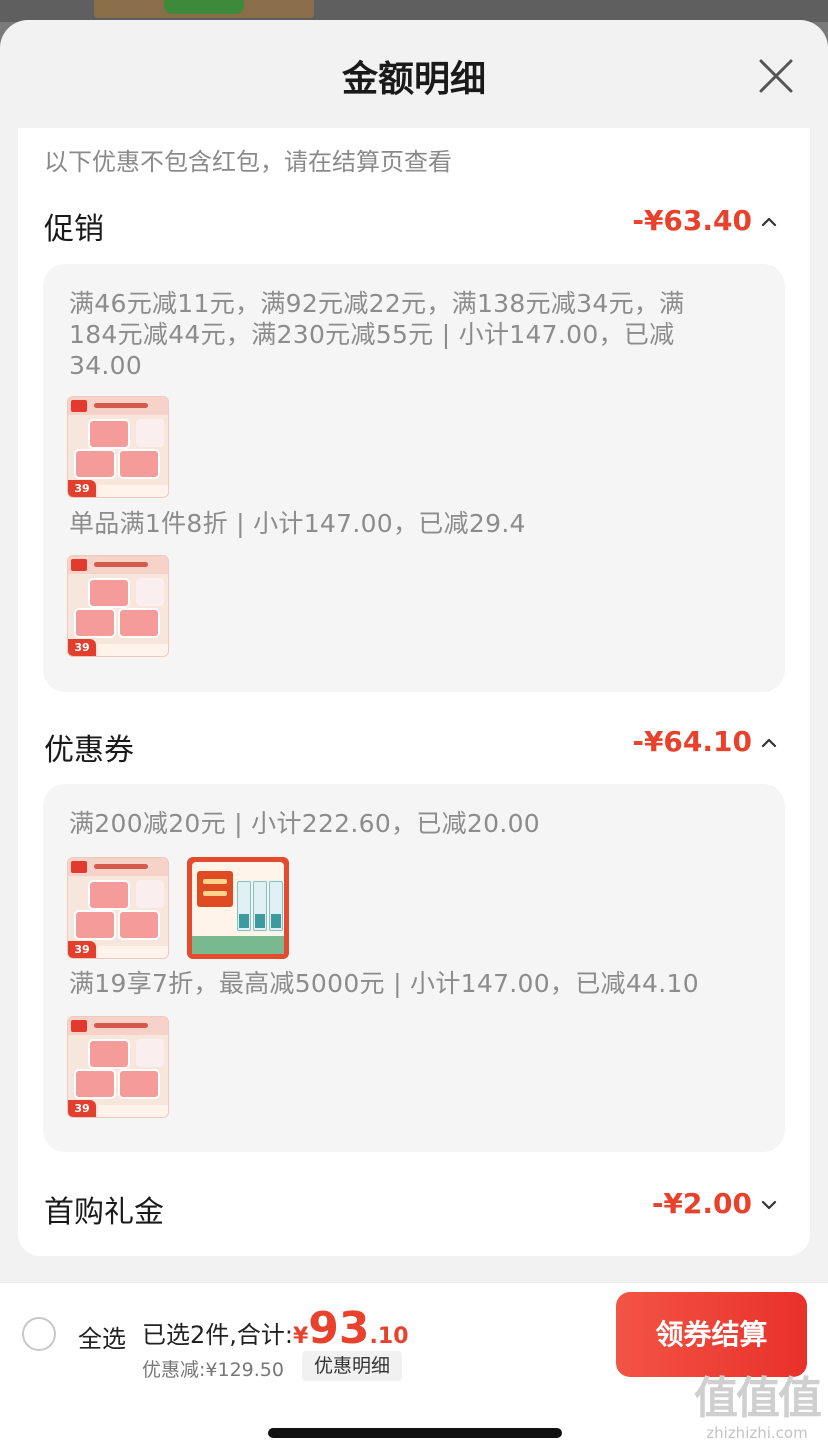 Image resolution: width=828 pixels, height=1456 pixels. Describe the element at coordinates (414, 225) in the screenshot. I see `section-promo-header: 促销 -¥63.40` at that location.